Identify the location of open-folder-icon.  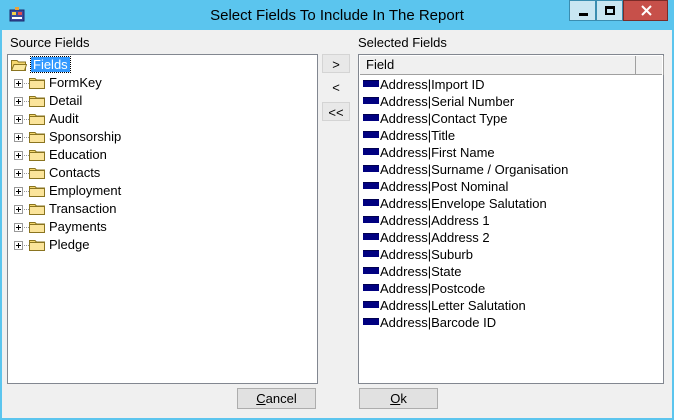
(19, 65).